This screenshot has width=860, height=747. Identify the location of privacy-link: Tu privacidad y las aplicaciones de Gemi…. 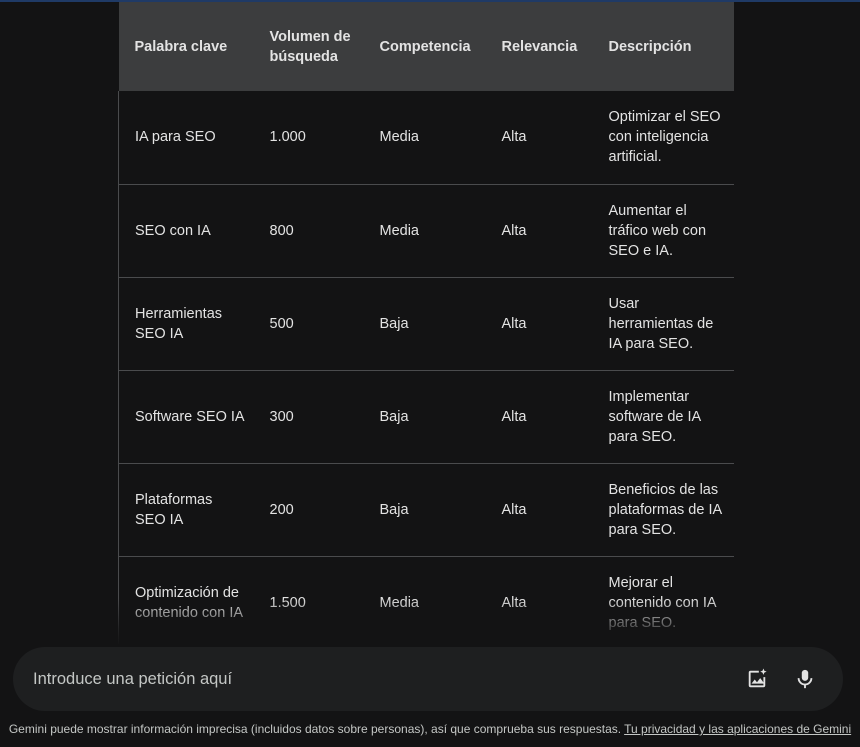
(737, 729).